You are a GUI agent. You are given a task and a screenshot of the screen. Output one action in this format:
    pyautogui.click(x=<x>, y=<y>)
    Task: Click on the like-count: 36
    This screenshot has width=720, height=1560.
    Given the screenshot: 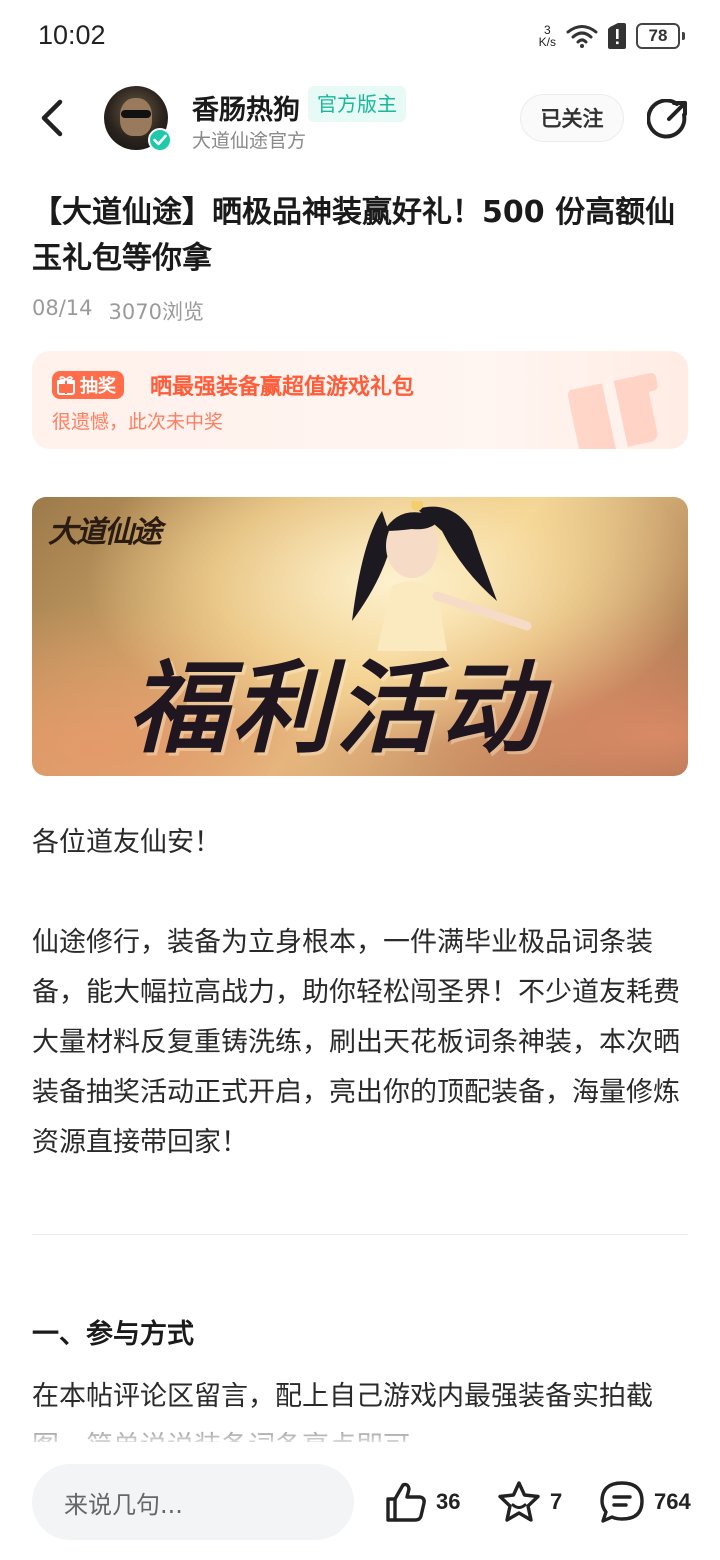 What is the action you would take?
    pyautogui.click(x=448, y=1501)
    